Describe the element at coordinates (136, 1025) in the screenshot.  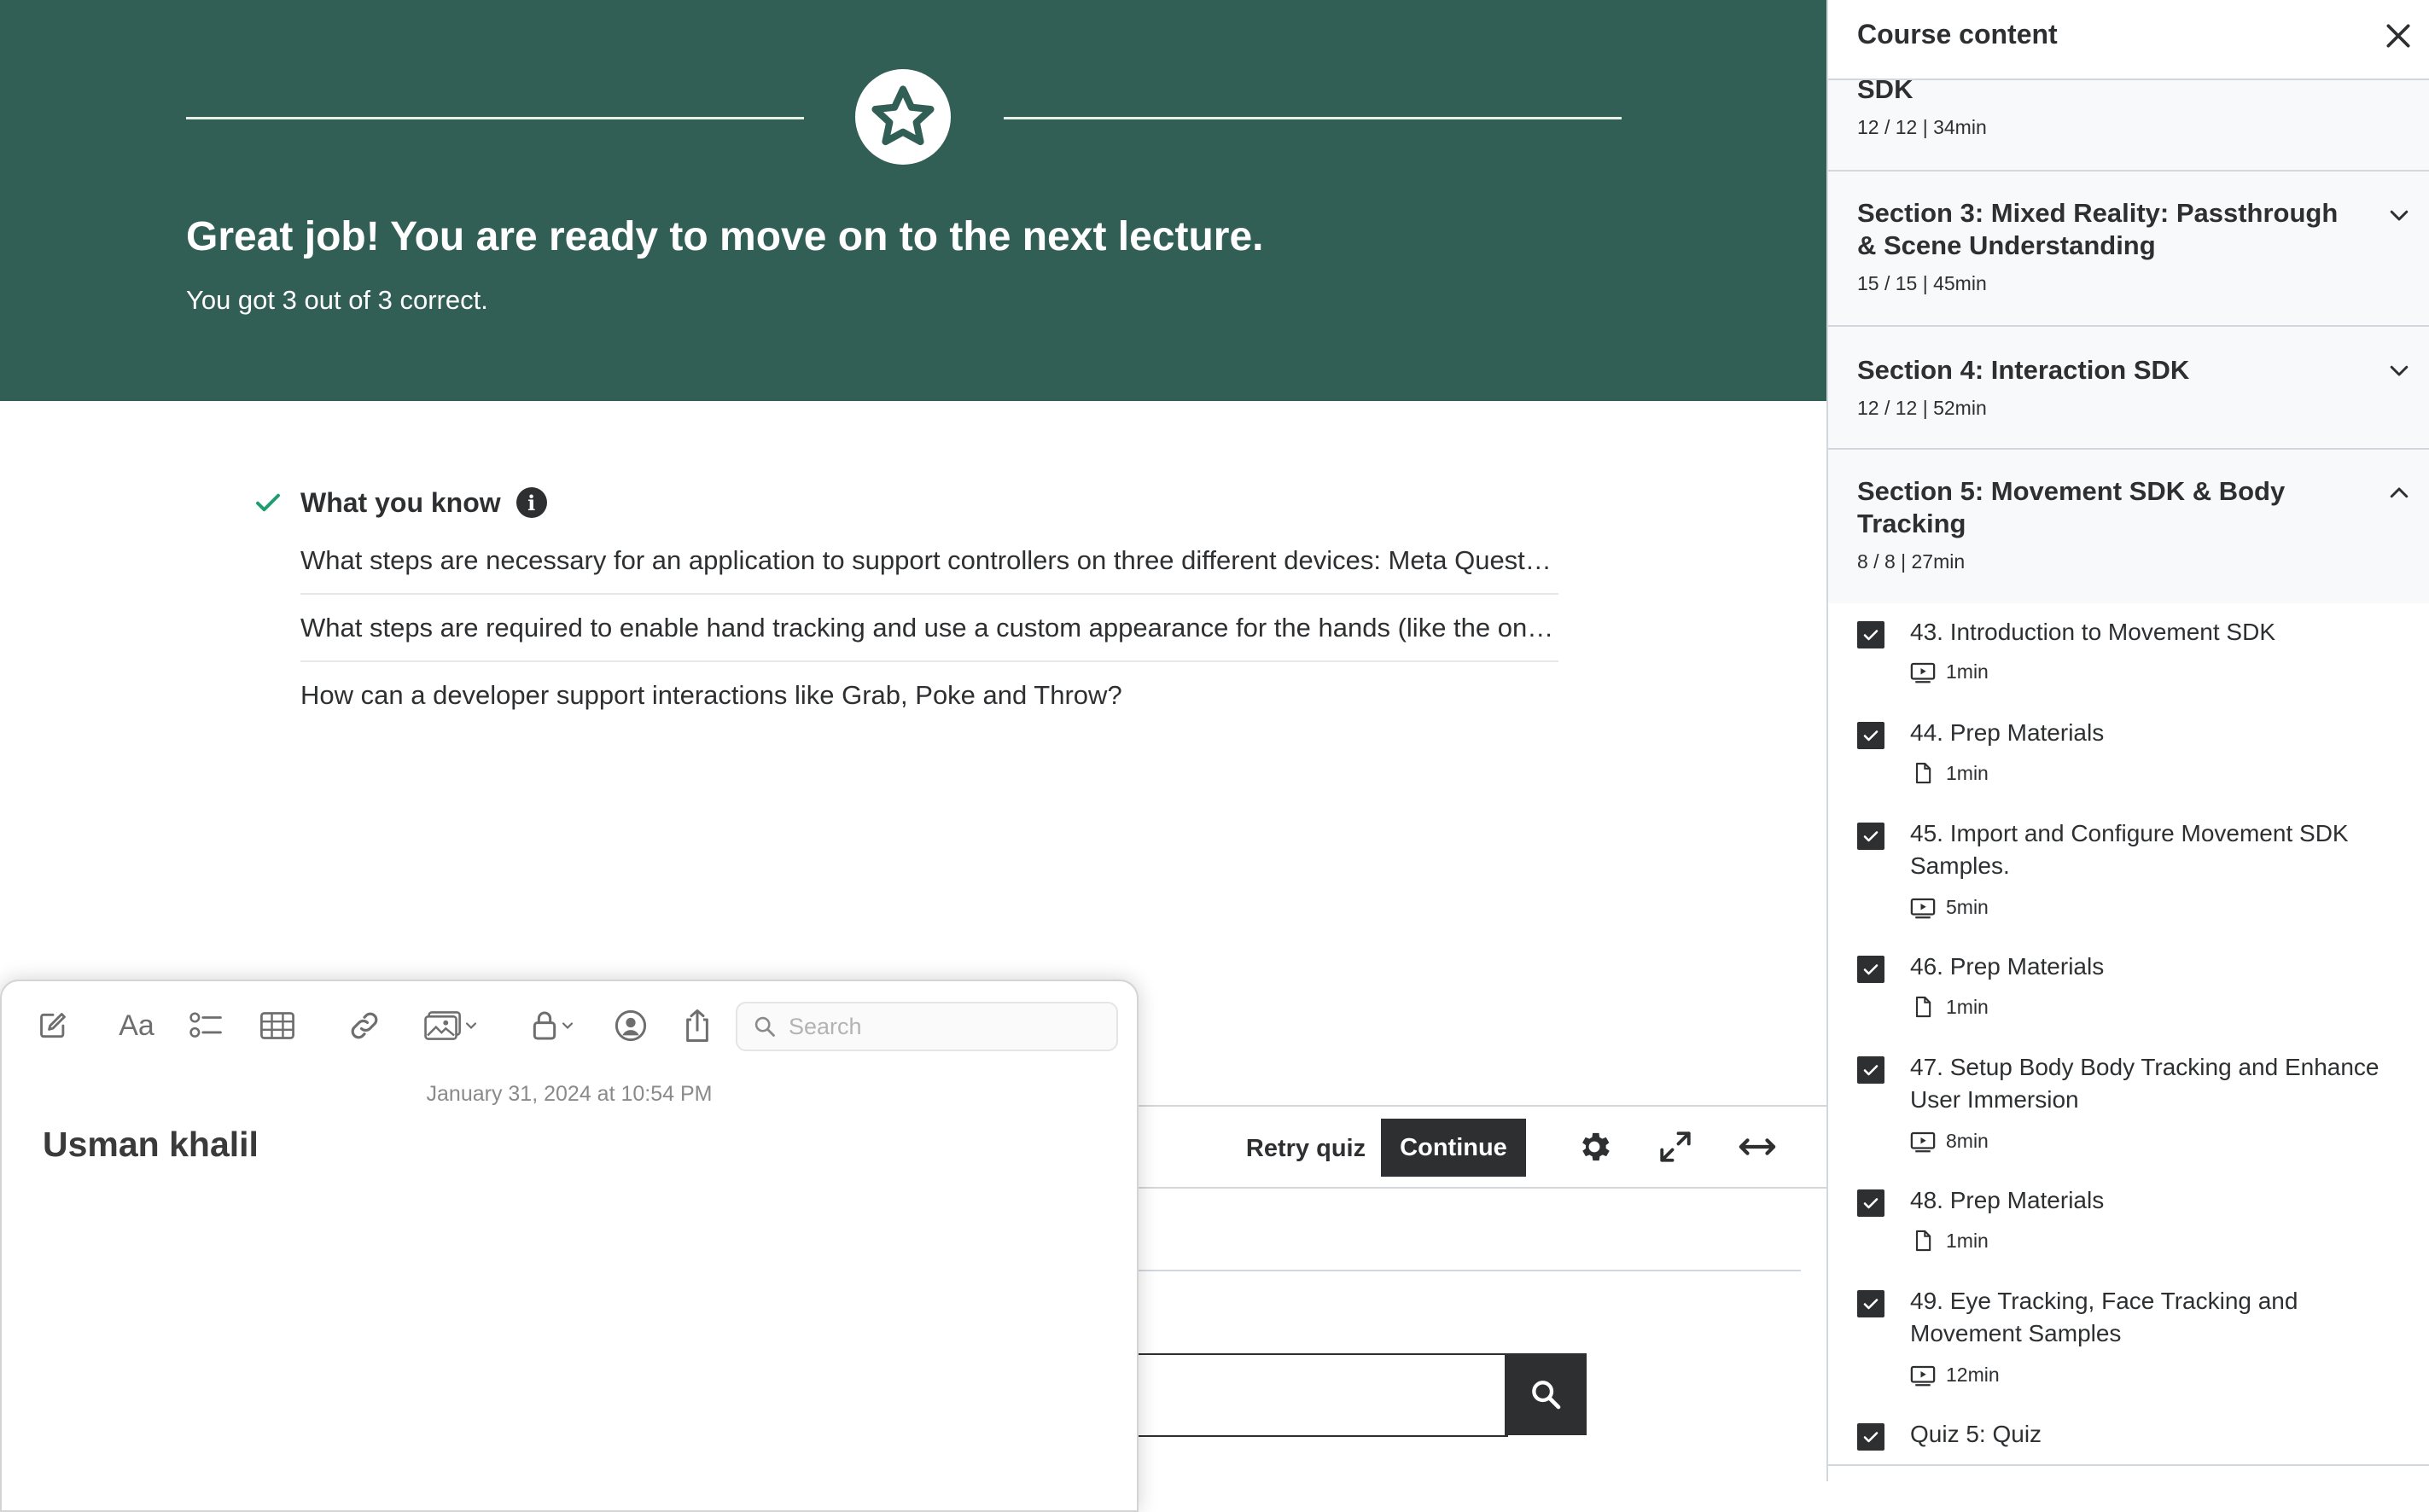
I see `format-text-button: Aa` at that location.